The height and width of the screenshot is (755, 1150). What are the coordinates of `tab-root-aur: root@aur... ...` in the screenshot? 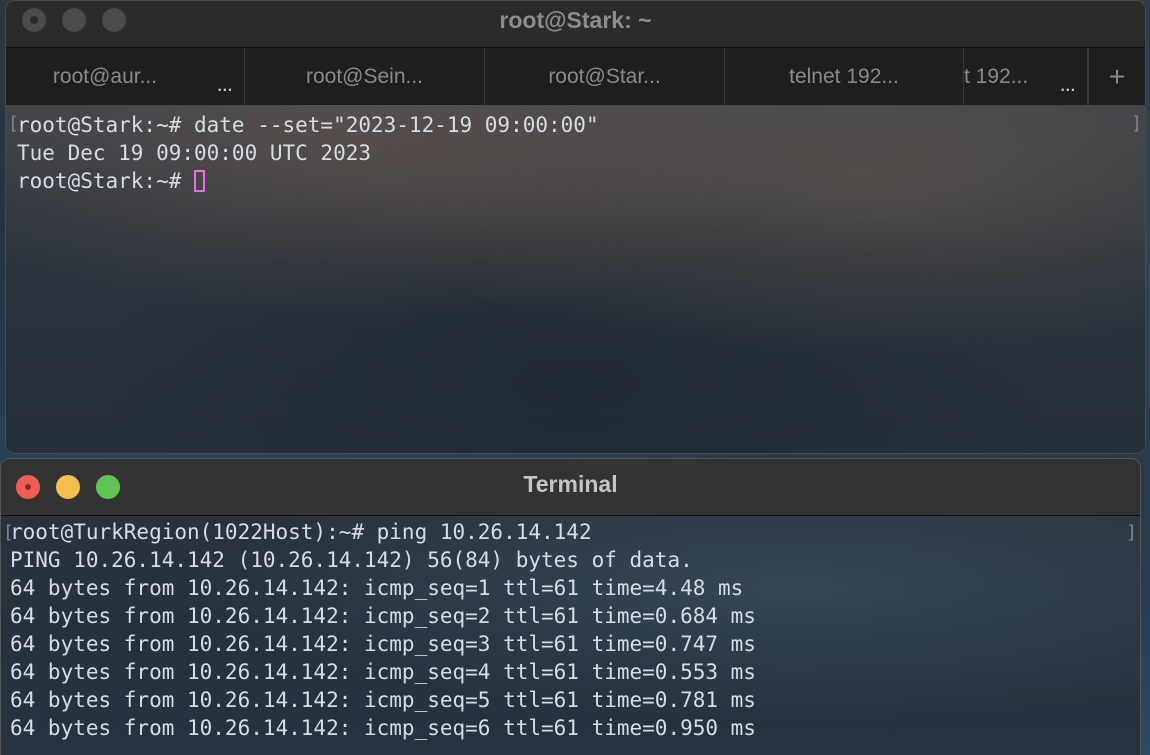 It's located at (125, 77).